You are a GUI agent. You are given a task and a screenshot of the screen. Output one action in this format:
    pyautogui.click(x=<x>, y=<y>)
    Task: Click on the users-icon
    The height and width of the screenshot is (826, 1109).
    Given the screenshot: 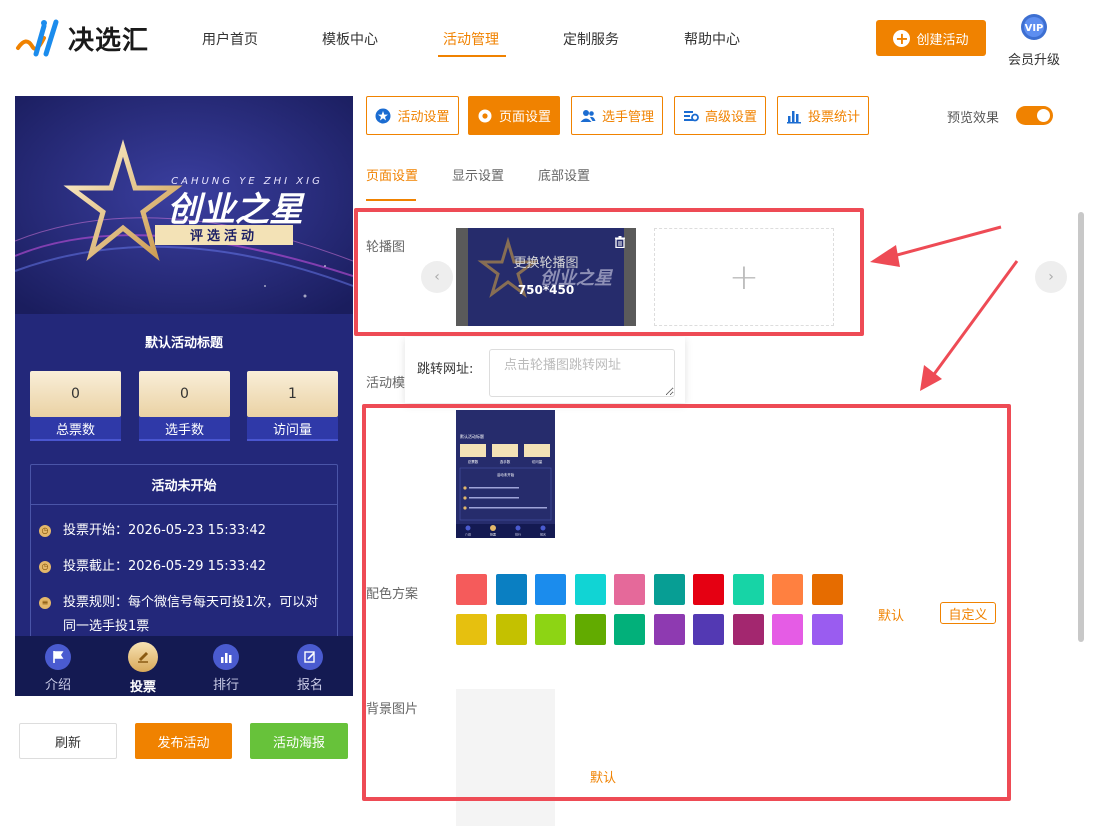 What is the action you would take?
    pyautogui.click(x=588, y=115)
    